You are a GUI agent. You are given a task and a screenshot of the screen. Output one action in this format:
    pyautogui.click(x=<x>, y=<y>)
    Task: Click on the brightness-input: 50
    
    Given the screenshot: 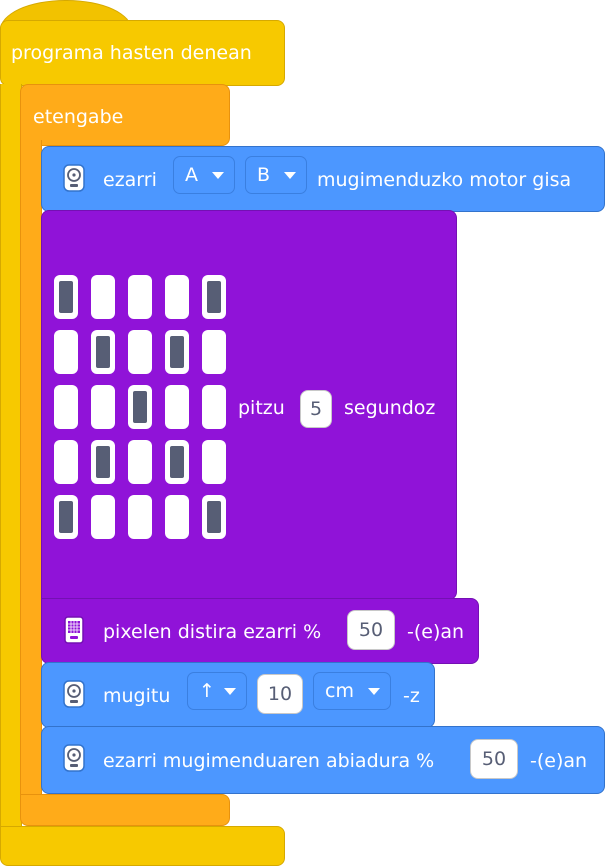 What is the action you would take?
    pyautogui.click(x=371, y=630)
    